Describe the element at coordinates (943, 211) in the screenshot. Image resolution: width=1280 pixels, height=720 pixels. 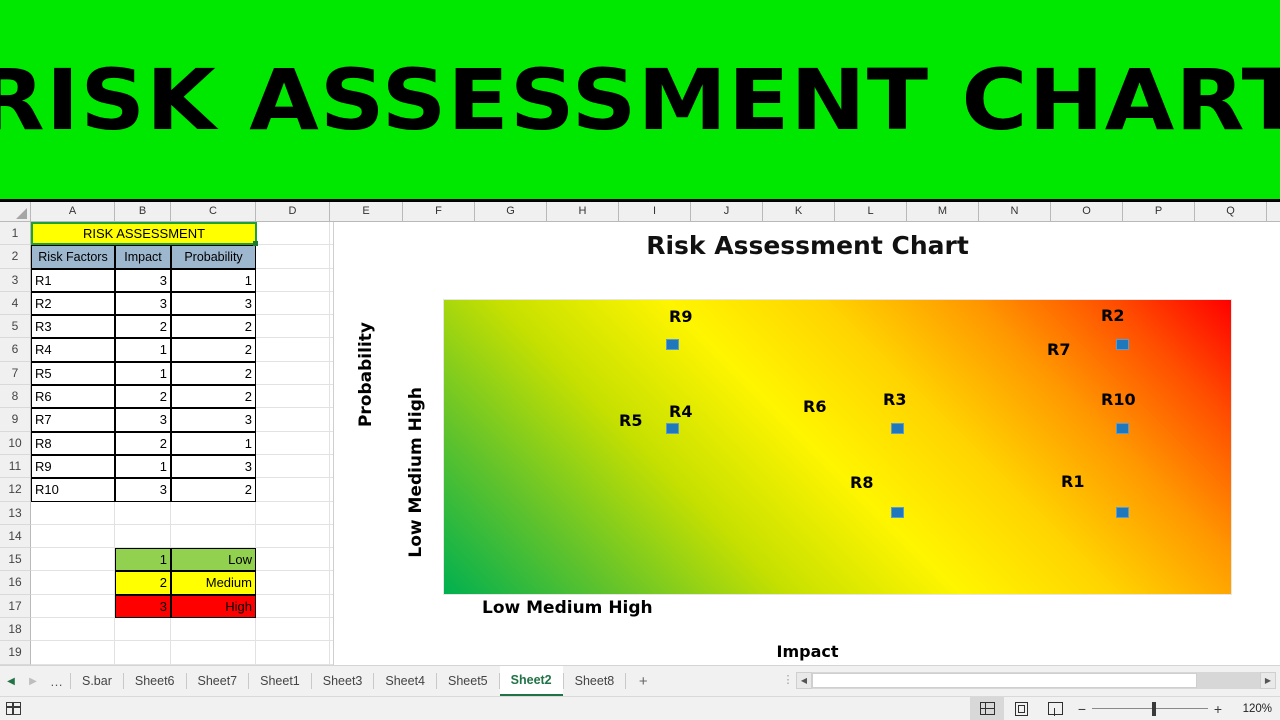
I see `column-header-M: M` at that location.